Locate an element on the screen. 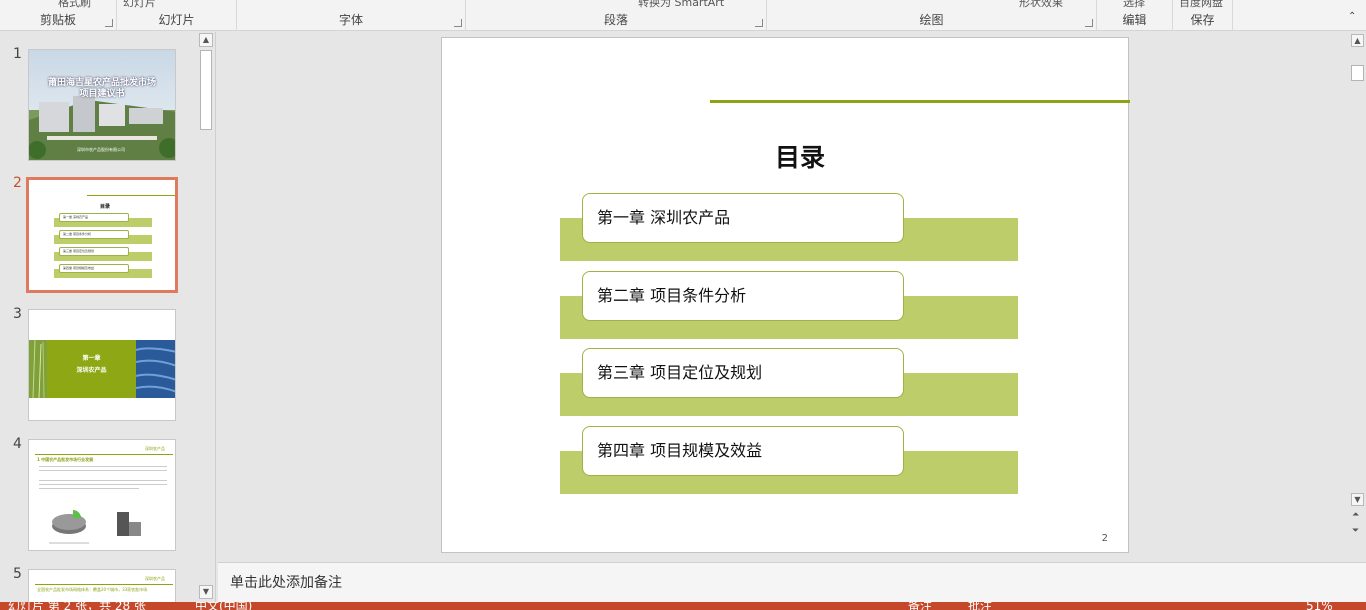 This screenshot has width=1366, height=610. thumb-1-company: 深圳市农产品股份有限公司 is located at coordinates (101, 149).